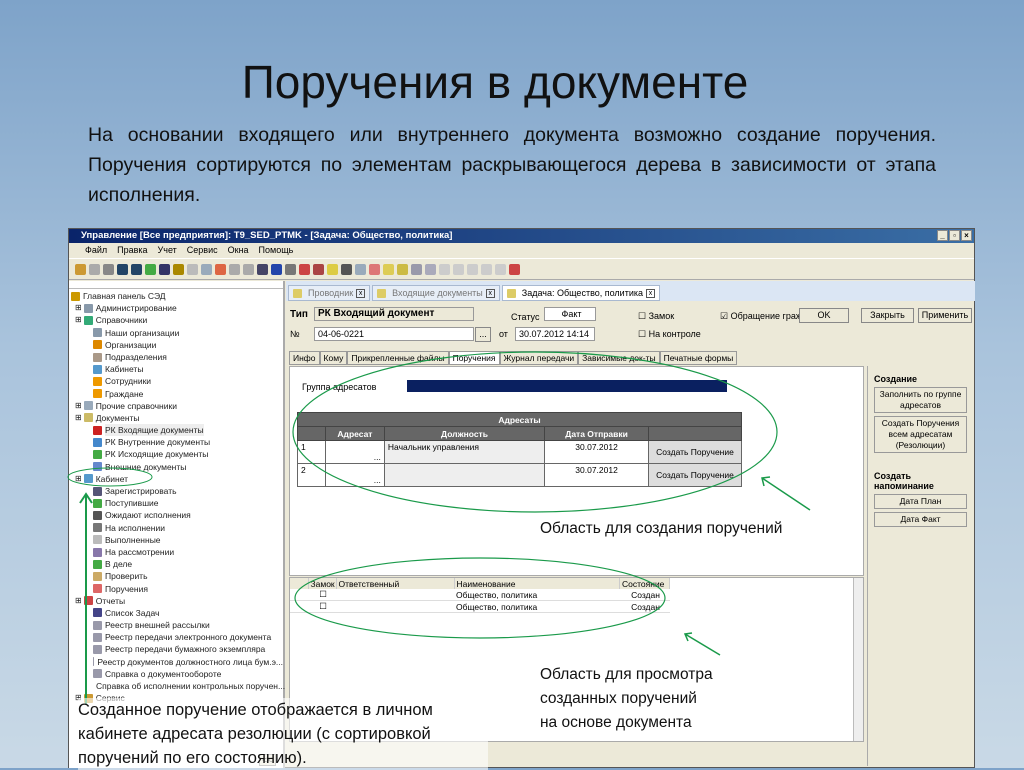  Describe the element at coordinates (786, 494) in the screenshot. I see `create-arrow` at that location.